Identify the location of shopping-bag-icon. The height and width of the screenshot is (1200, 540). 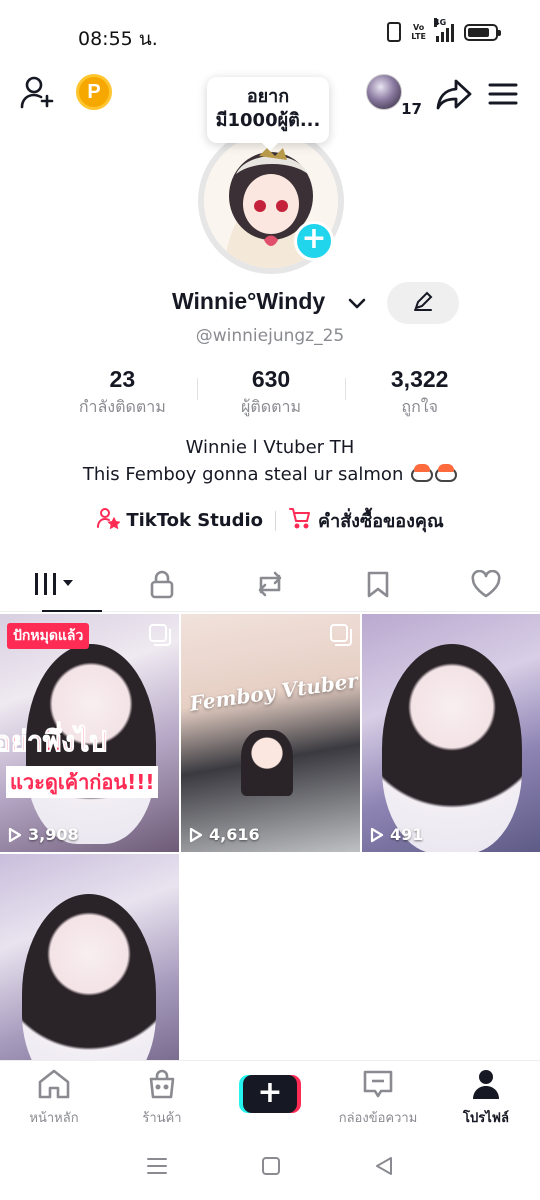
(162, 1086).